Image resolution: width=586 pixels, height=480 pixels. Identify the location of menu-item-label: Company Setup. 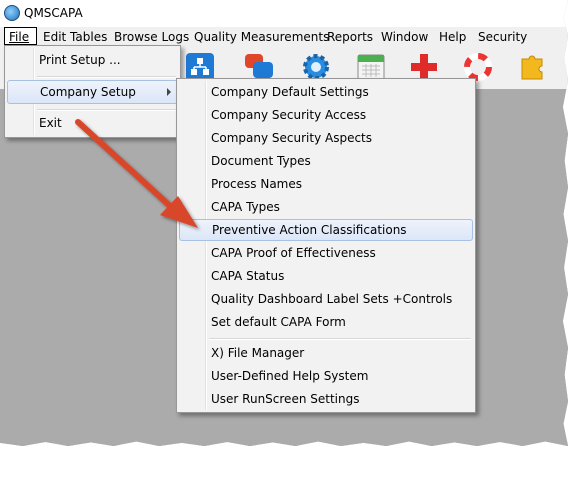
(88, 92).